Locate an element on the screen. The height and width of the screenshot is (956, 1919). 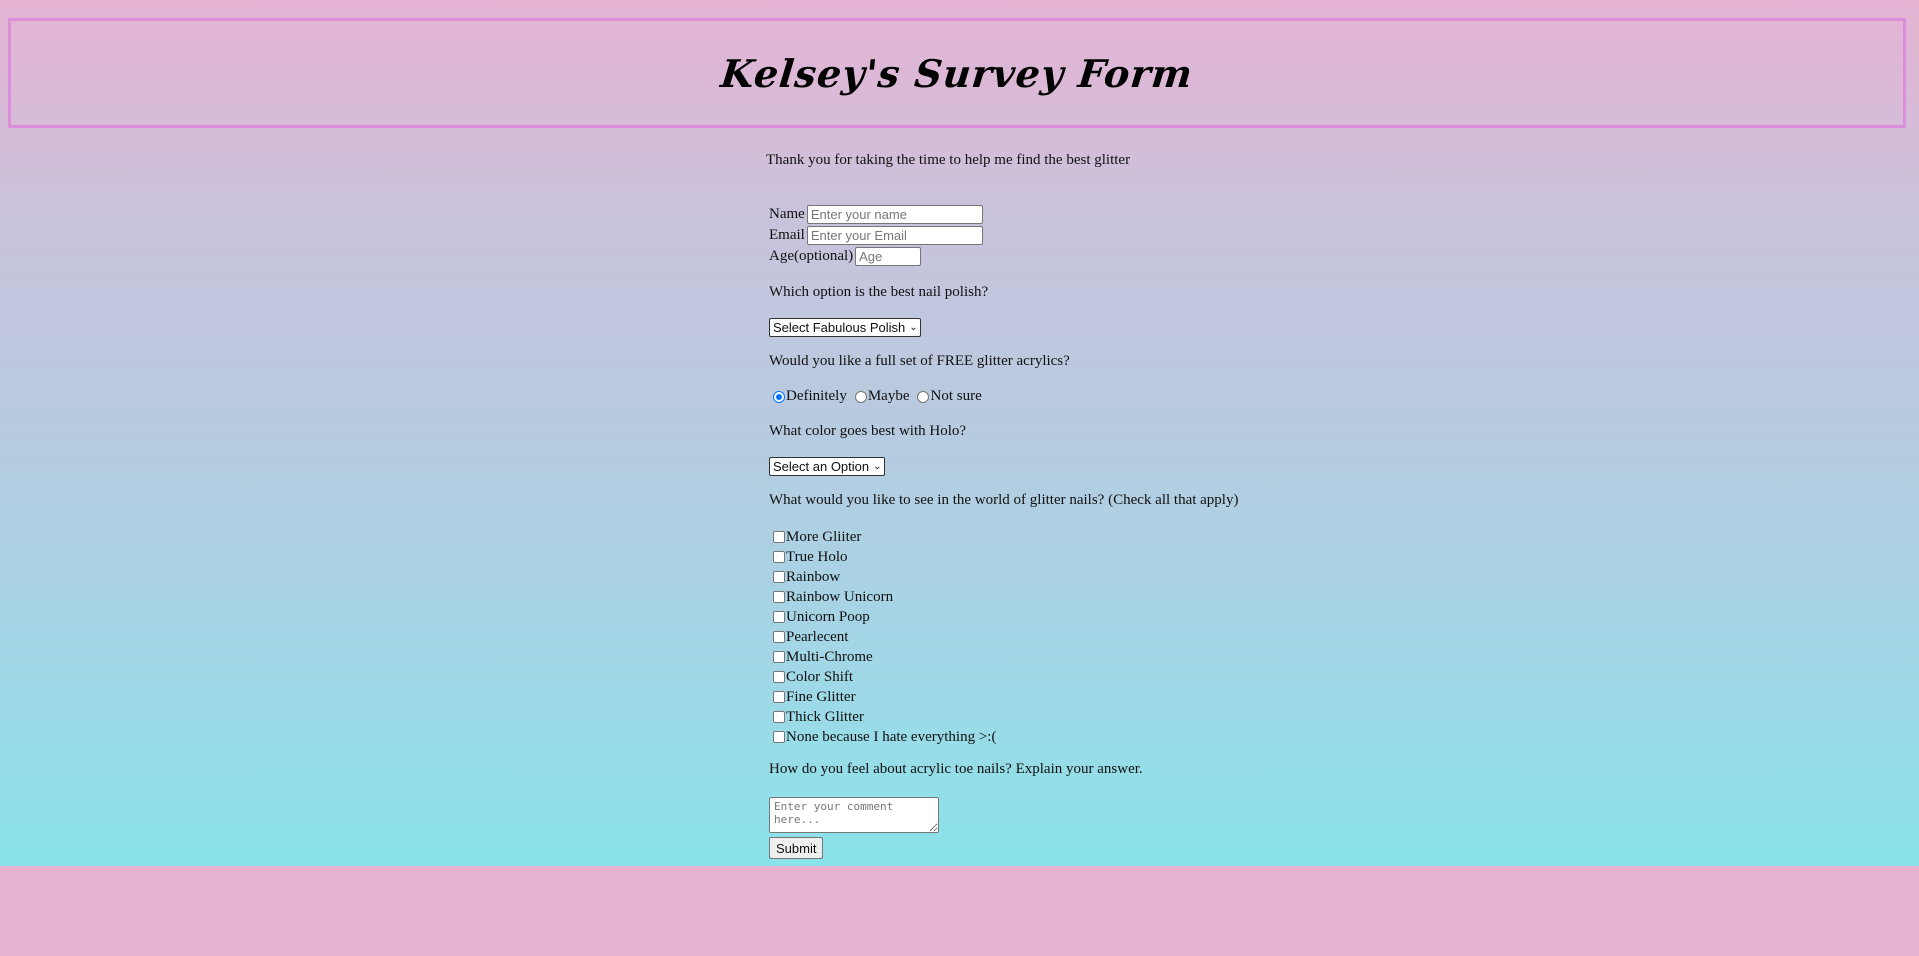
checkbox-item: Color Shift is located at coordinates (884, 677).